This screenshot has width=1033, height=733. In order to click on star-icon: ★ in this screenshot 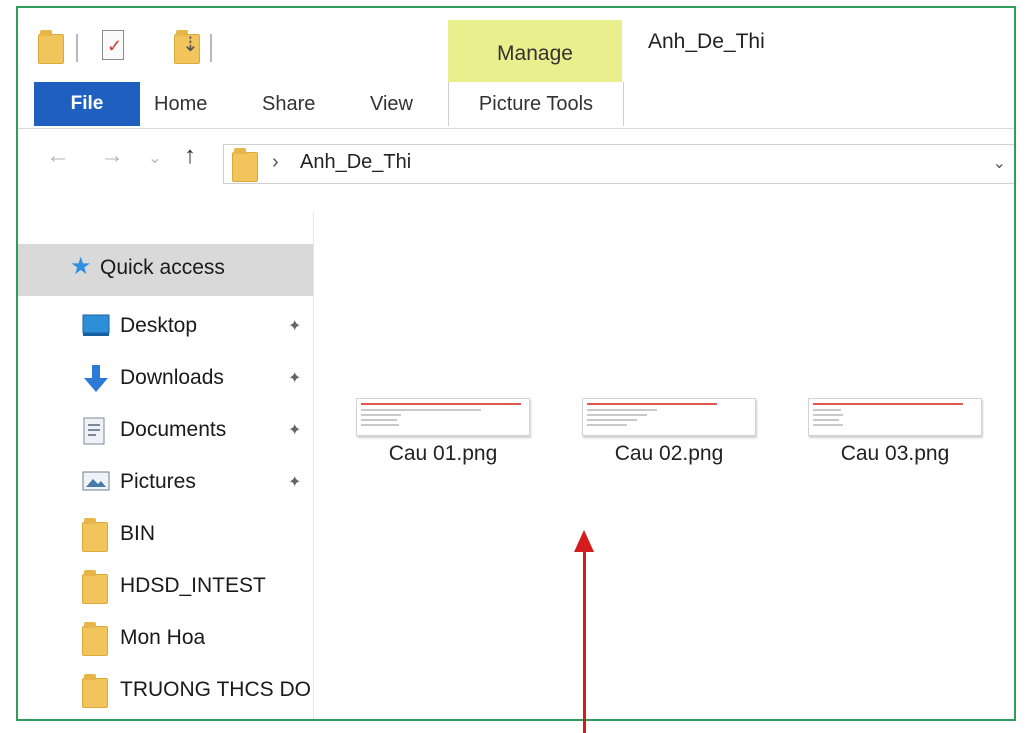, I will do `click(81, 266)`.